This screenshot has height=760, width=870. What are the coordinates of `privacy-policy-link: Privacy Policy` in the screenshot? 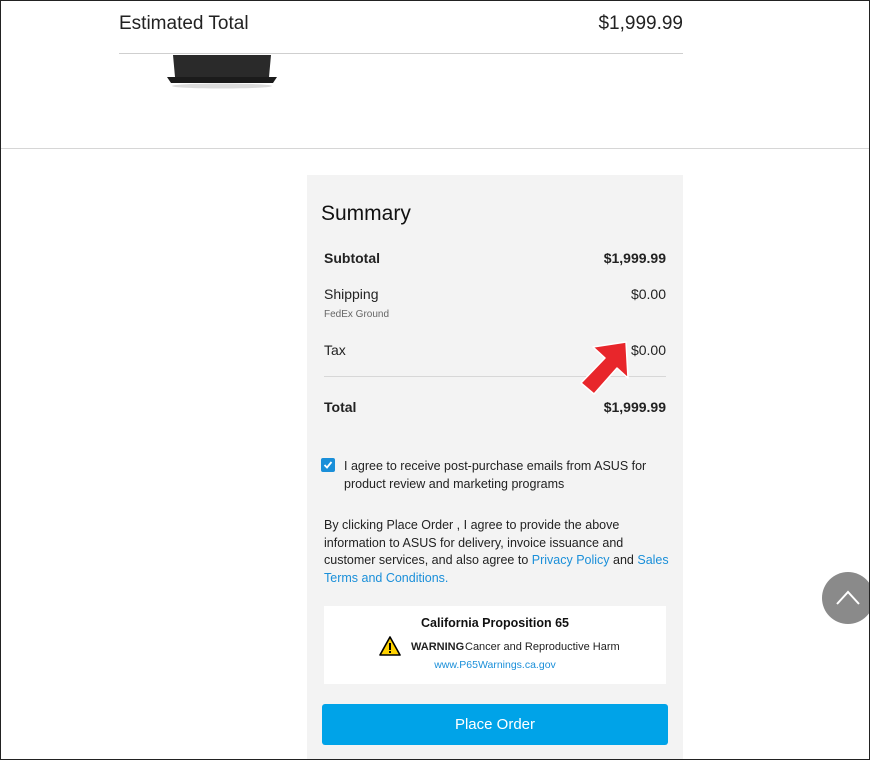 It's located at (571, 560).